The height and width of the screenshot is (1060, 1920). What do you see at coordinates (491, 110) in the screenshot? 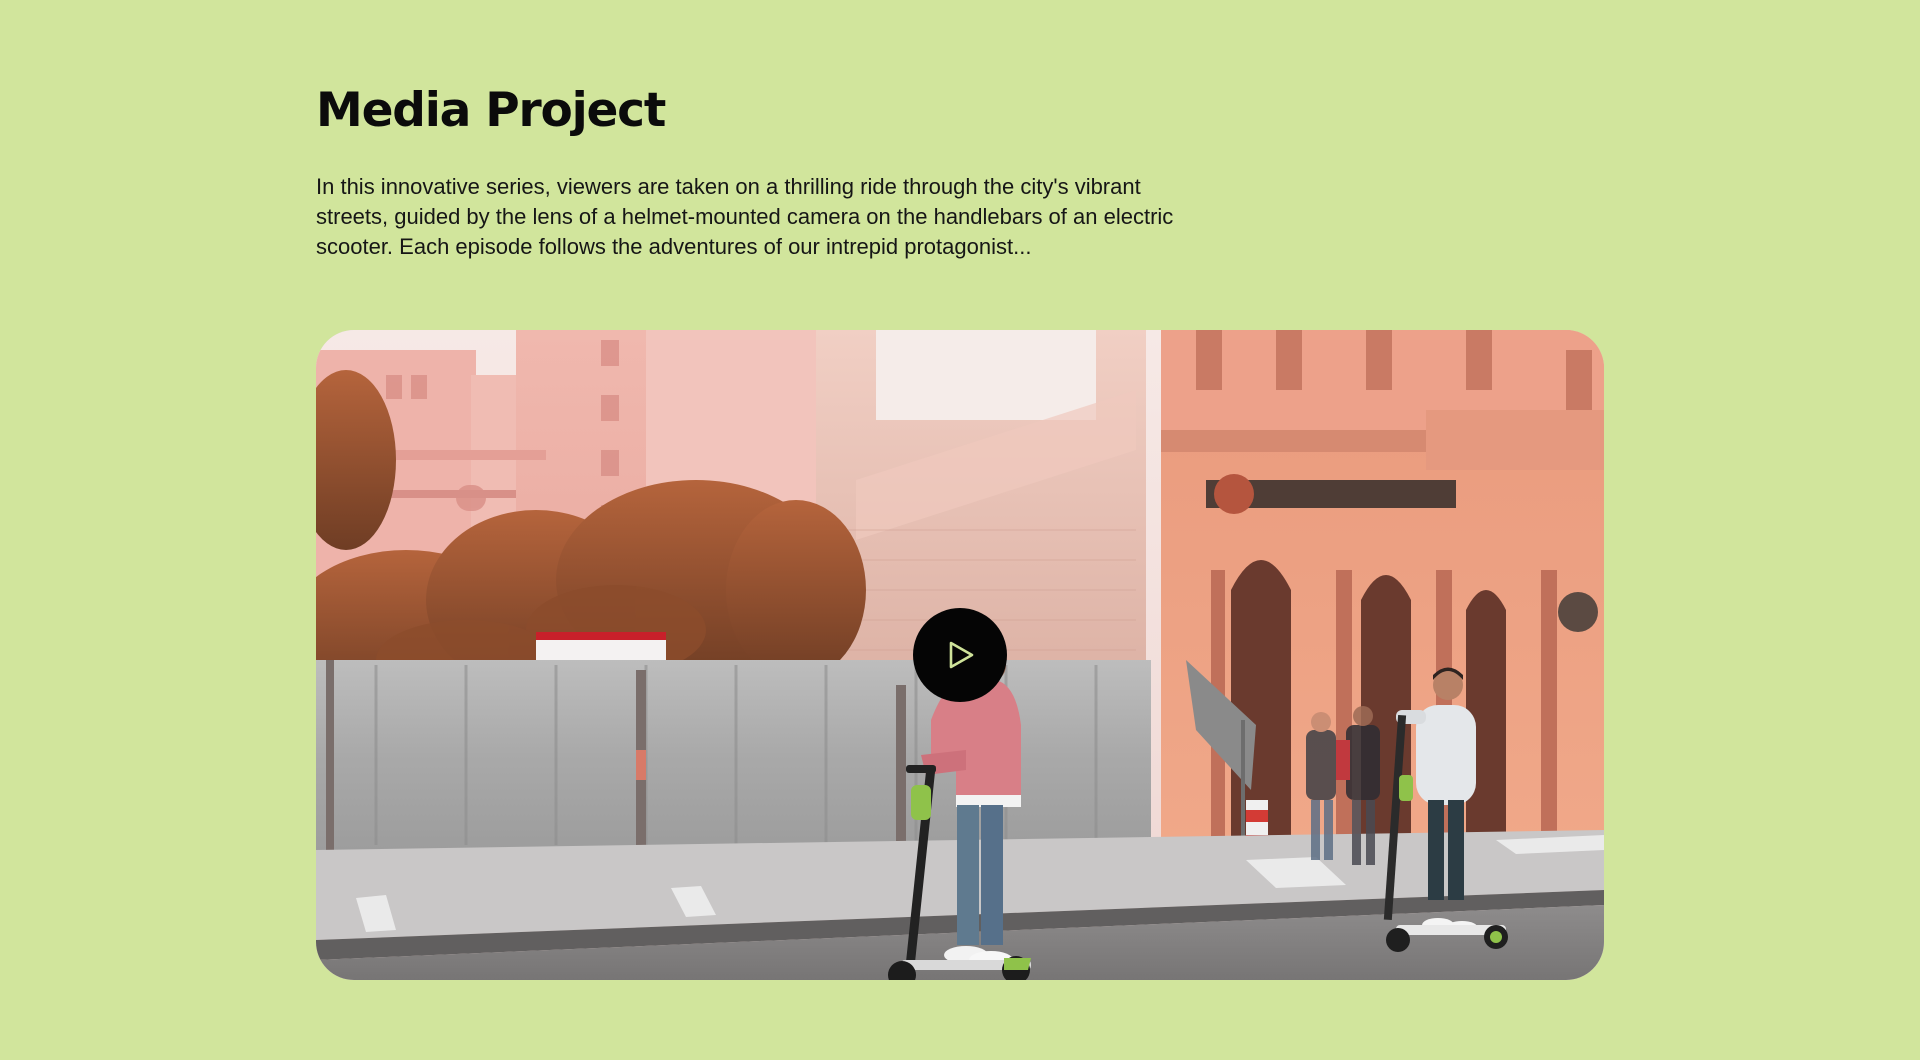
I see `page-title: Media Project` at bounding box center [491, 110].